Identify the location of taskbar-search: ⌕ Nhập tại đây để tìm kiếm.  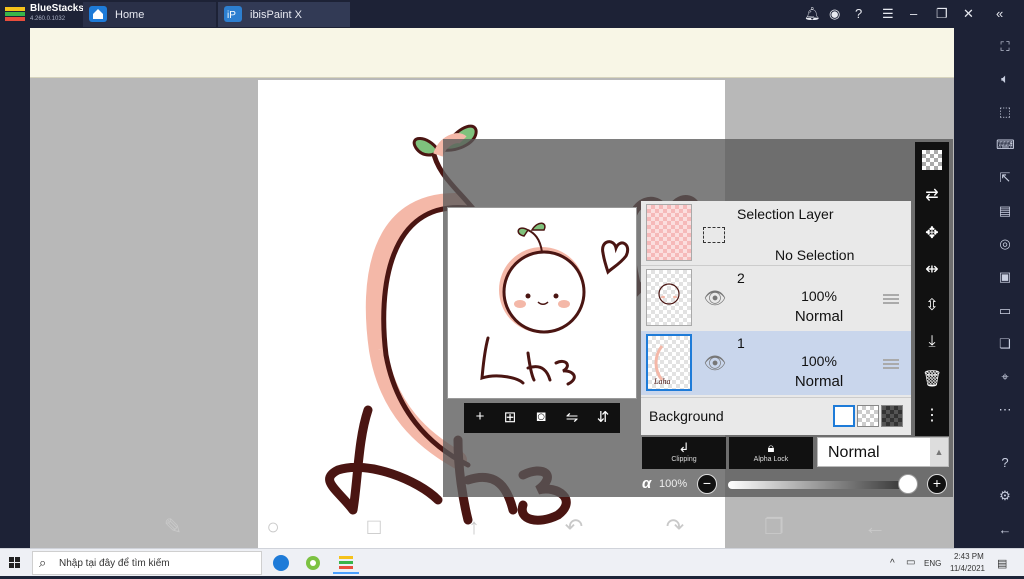
(147, 563).